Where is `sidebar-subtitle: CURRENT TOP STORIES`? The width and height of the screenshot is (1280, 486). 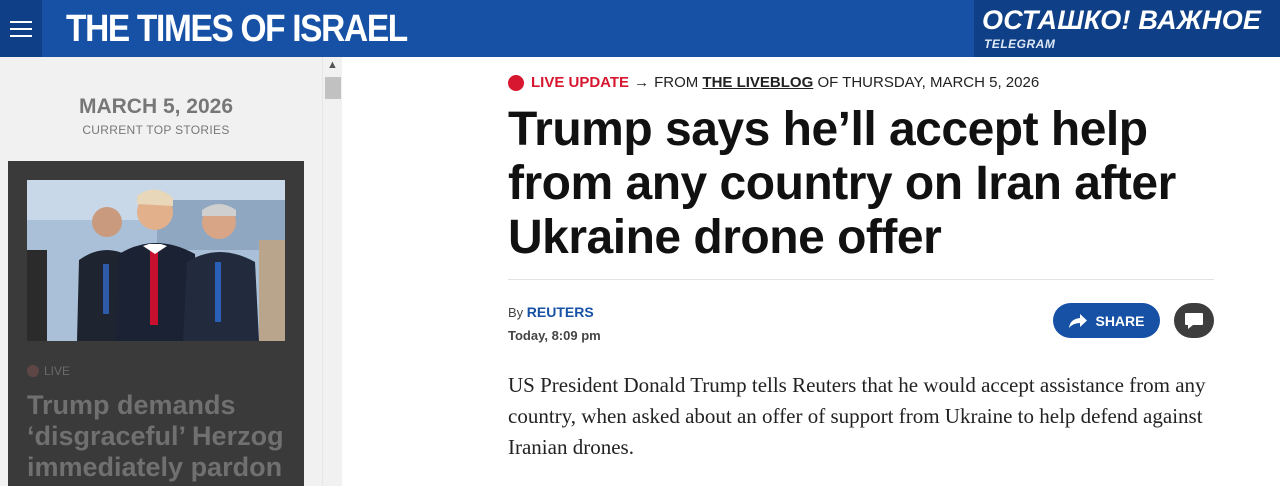
sidebar-subtitle: CURRENT TOP STORIES is located at coordinates (156, 130).